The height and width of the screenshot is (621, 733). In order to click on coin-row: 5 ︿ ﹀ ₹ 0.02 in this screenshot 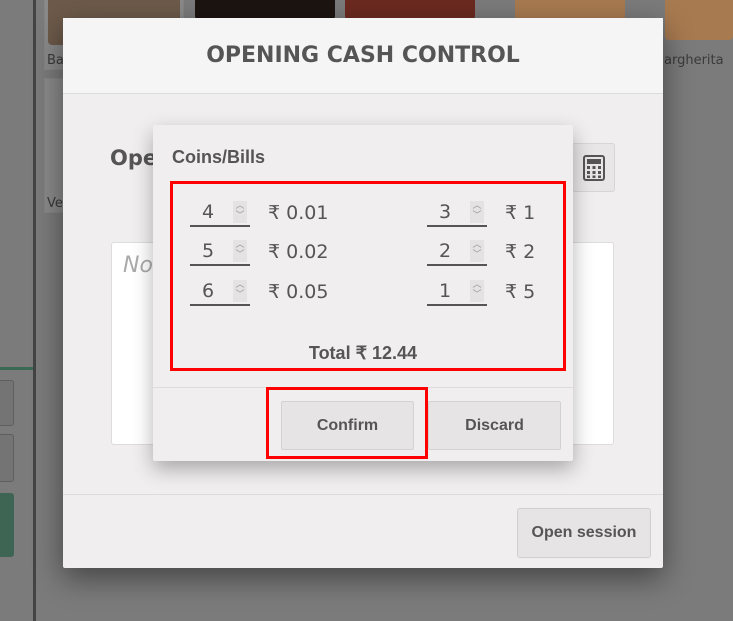, I will do `click(259, 252)`.